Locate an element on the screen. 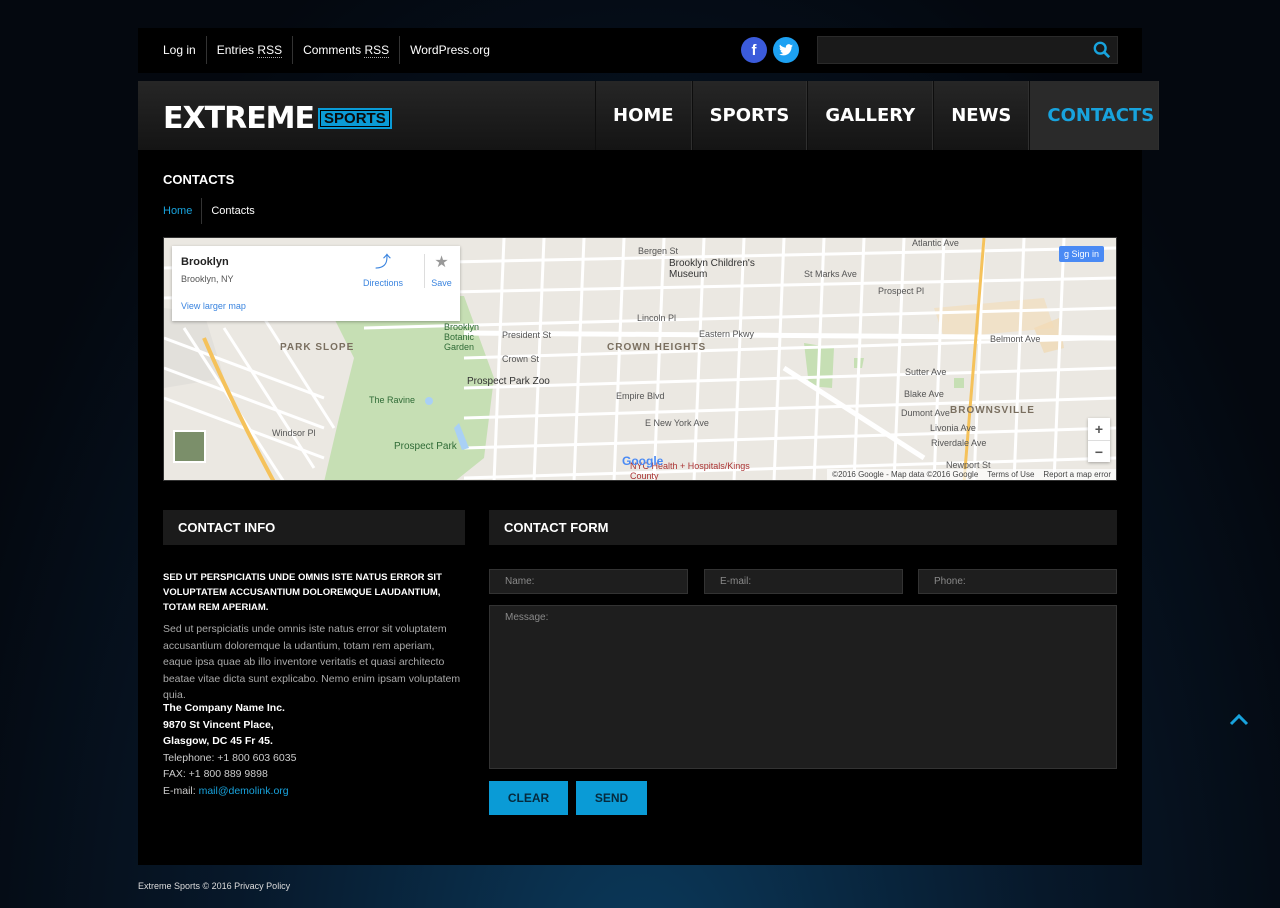 The height and width of the screenshot is (908, 1280). map-label-childrens-museum: Brooklyn Children's Museum is located at coordinates (712, 269).